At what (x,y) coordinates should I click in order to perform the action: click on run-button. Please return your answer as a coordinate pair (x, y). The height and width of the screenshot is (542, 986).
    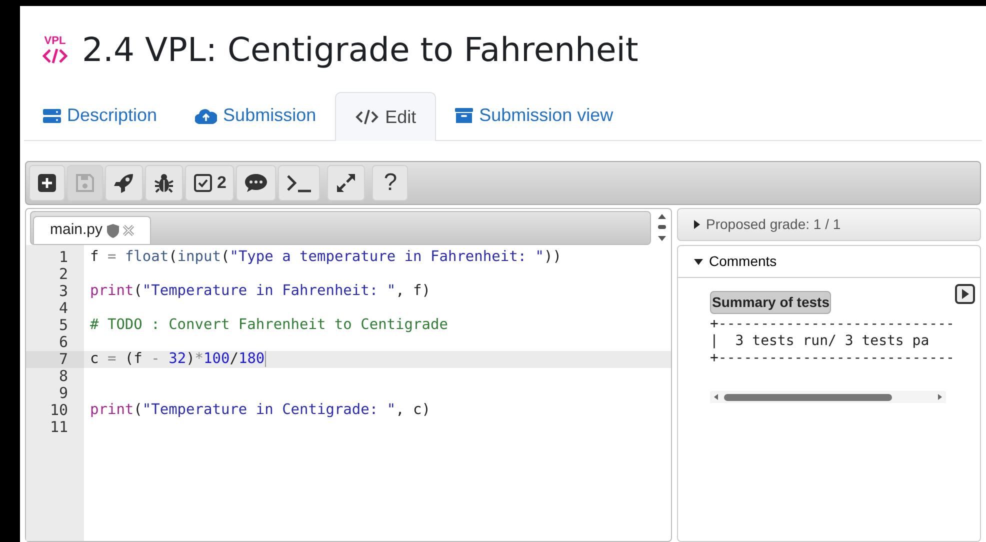
    Looking at the image, I should click on (124, 183).